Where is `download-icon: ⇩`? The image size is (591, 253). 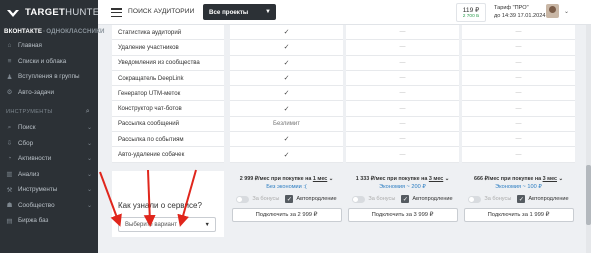 download-icon: ⇩ is located at coordinates (9, 144).